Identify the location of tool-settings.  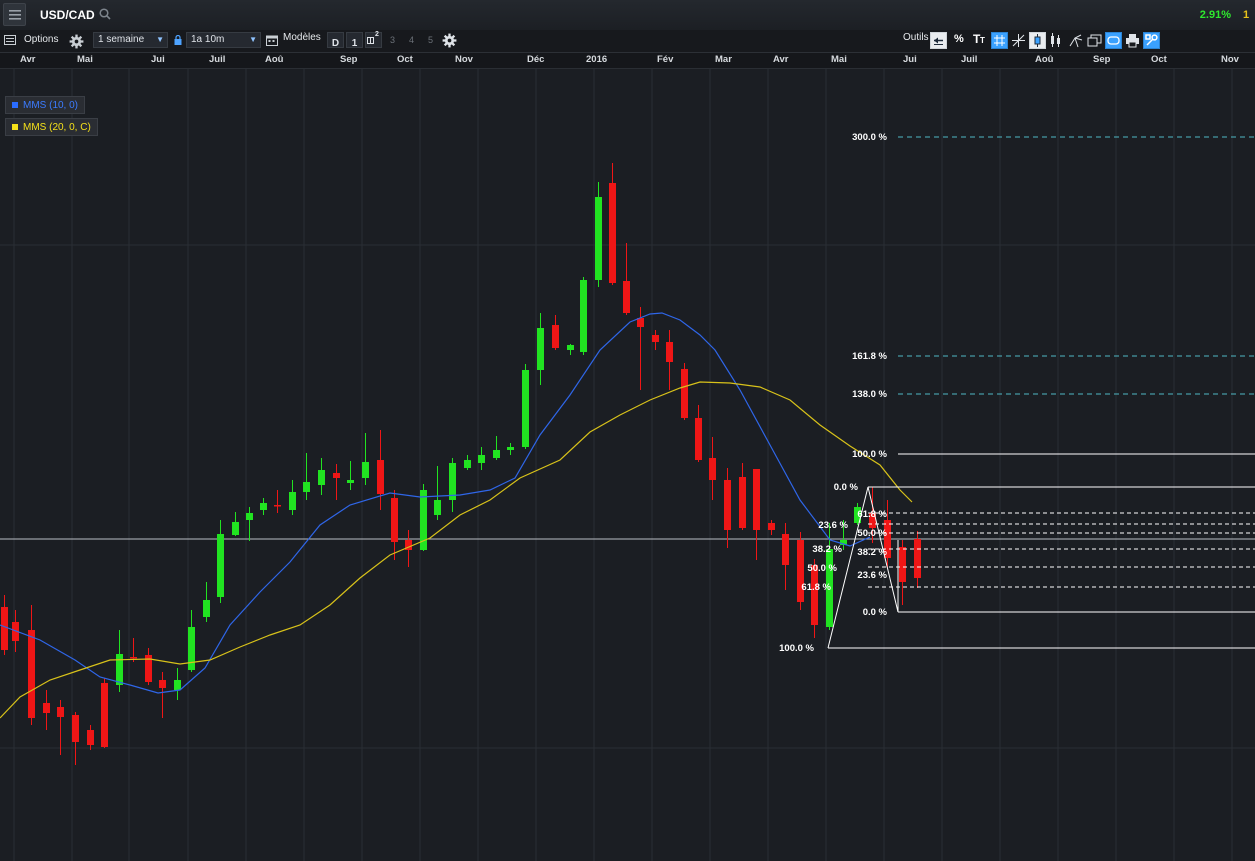
(1151, 40).